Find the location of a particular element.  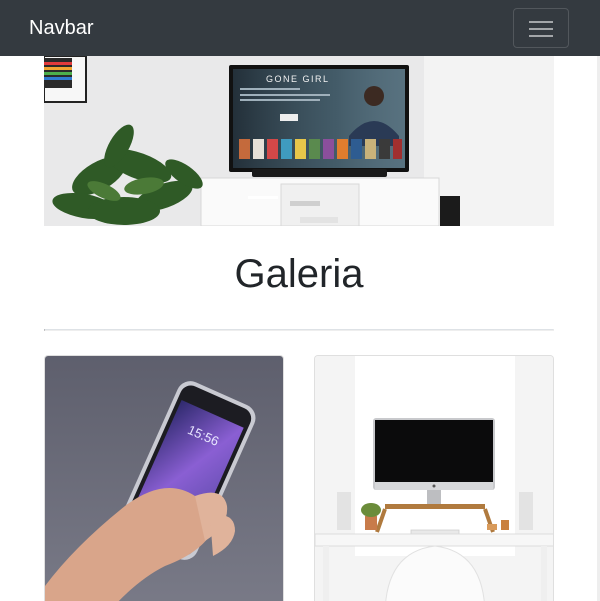

carousel-indicator-active is located at coordinates (263, 197).